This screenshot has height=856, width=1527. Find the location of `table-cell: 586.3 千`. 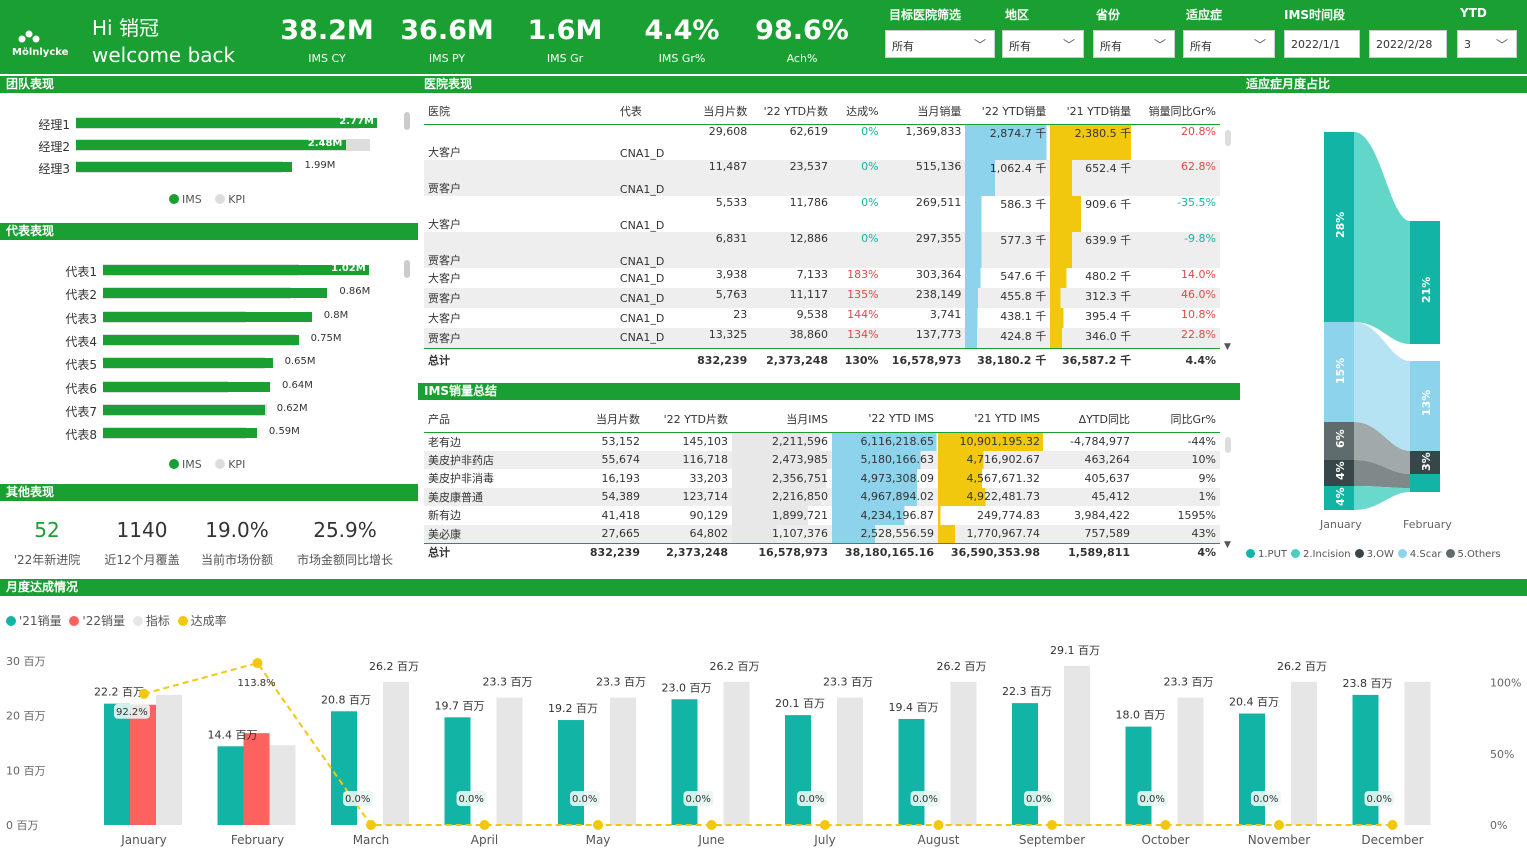

table-cell: 586.3 千 is located at coordinates (1008, 214).